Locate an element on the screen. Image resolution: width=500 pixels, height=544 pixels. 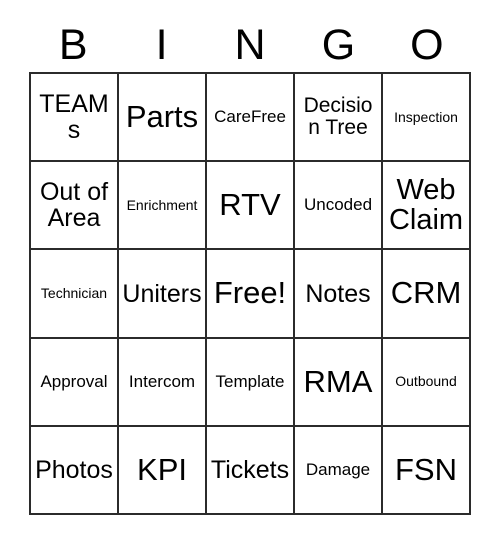
bingo-cell-r3c1: Technician is located at coordinates (75, 294).